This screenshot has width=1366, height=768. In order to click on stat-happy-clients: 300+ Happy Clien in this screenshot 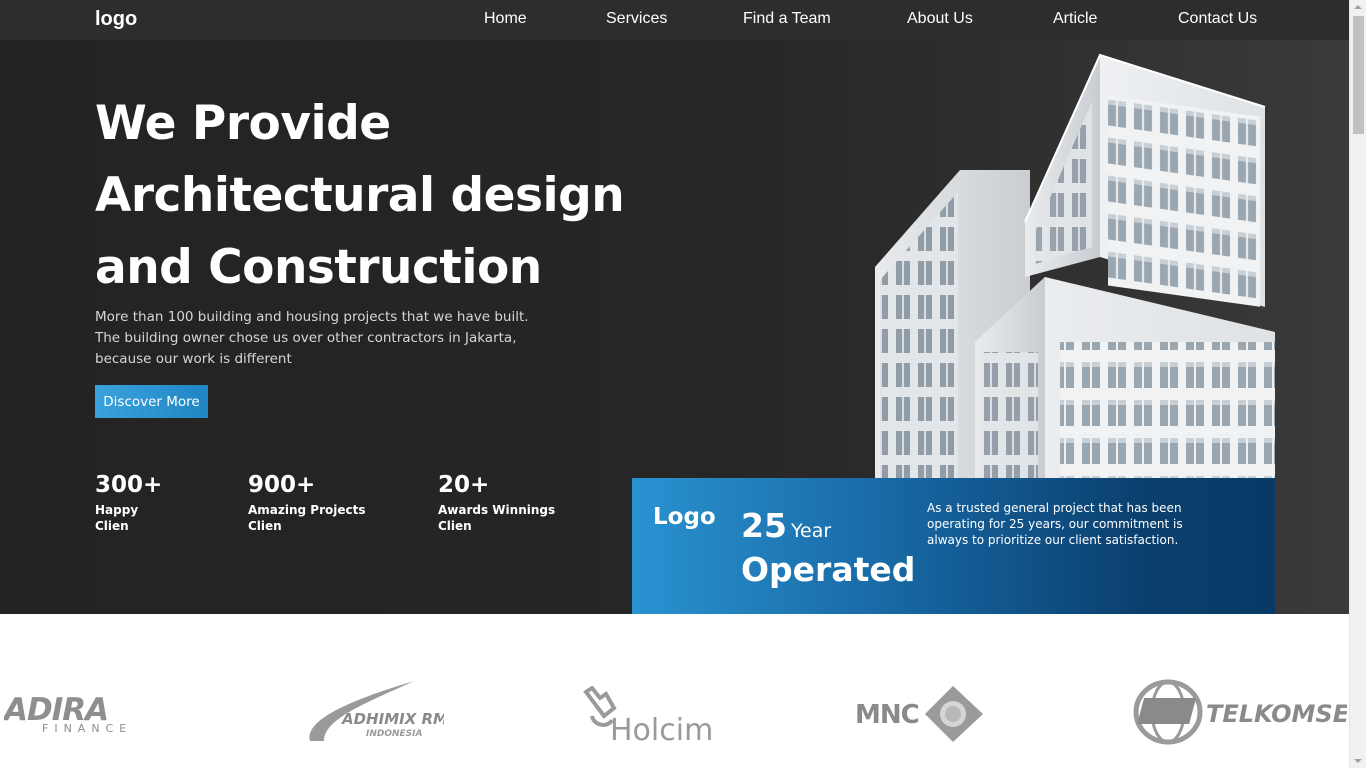, I will do `click(128, 503)`.